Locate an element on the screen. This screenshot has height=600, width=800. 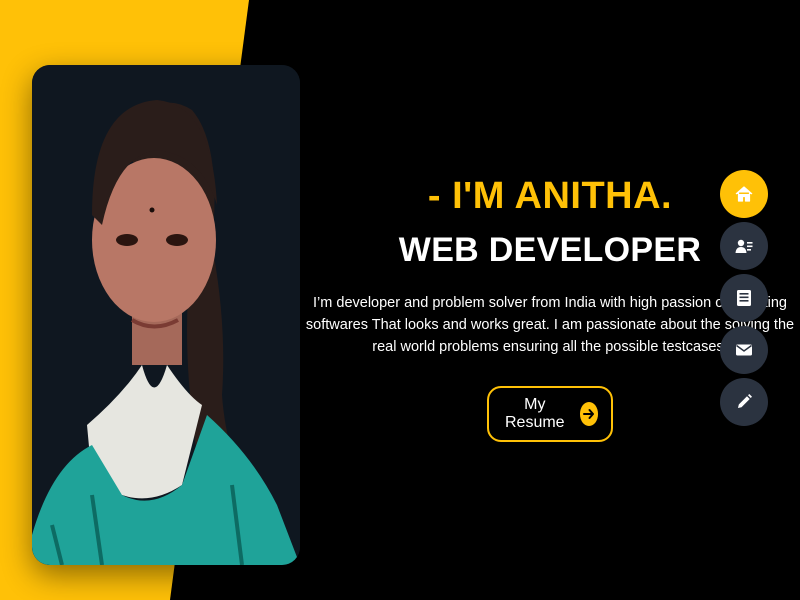
nav-portfolio-button is located at coordinates (744, 298).